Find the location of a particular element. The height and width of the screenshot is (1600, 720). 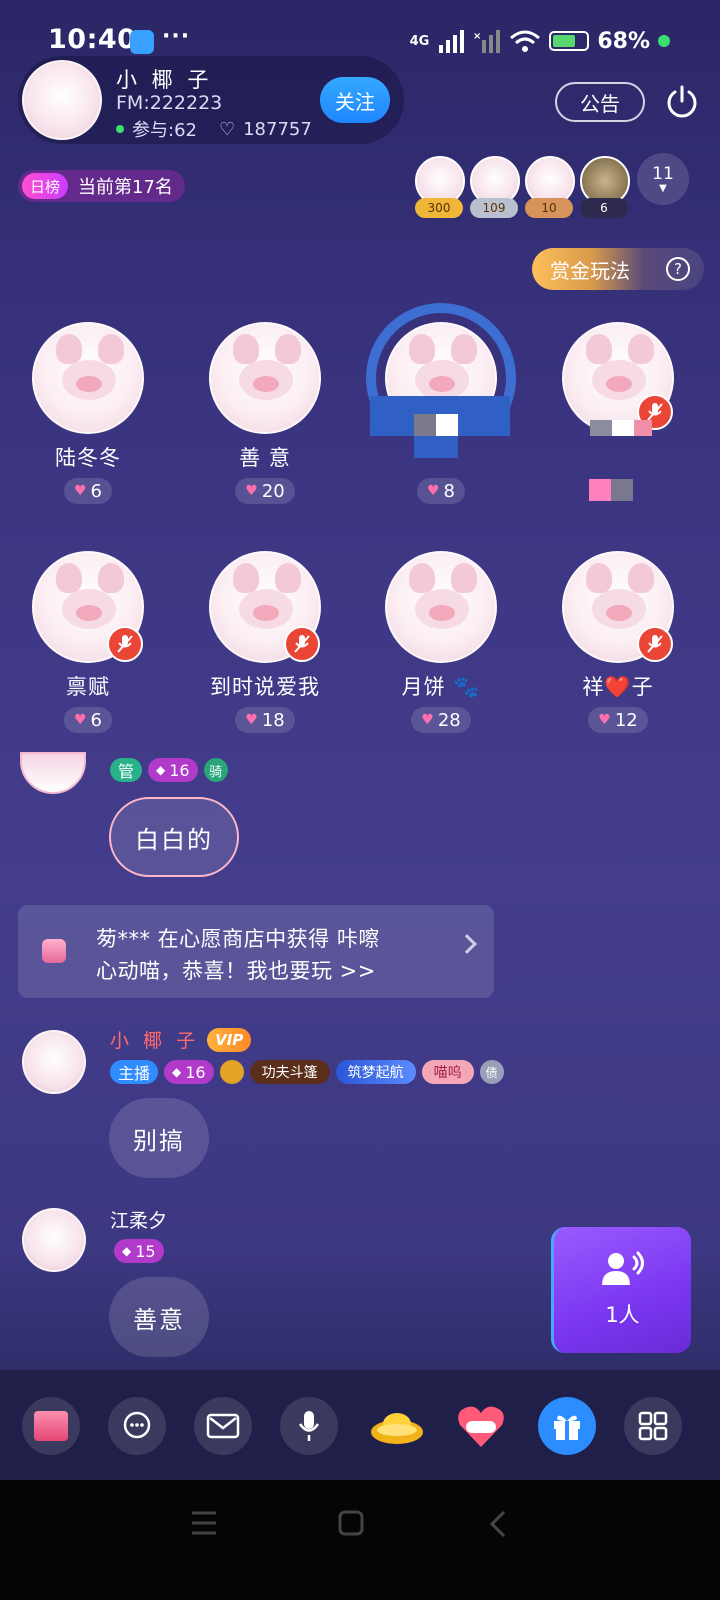

chat-badges: 主播 ◆ 16 功夫斗篷 筑梦起航 喵呜 债 is located at coordinates (307, 1072).